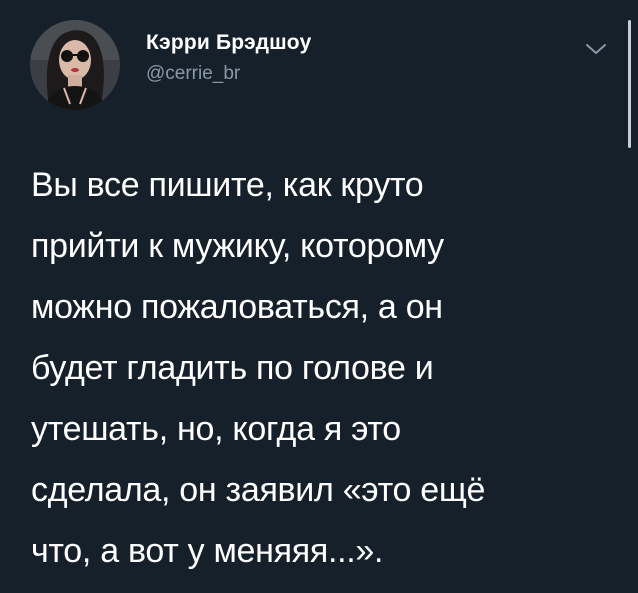 This screenshot has width=638, height=593. I want to click on tweet-text-line: Вы все пишите, как круто, so click(227, 185).